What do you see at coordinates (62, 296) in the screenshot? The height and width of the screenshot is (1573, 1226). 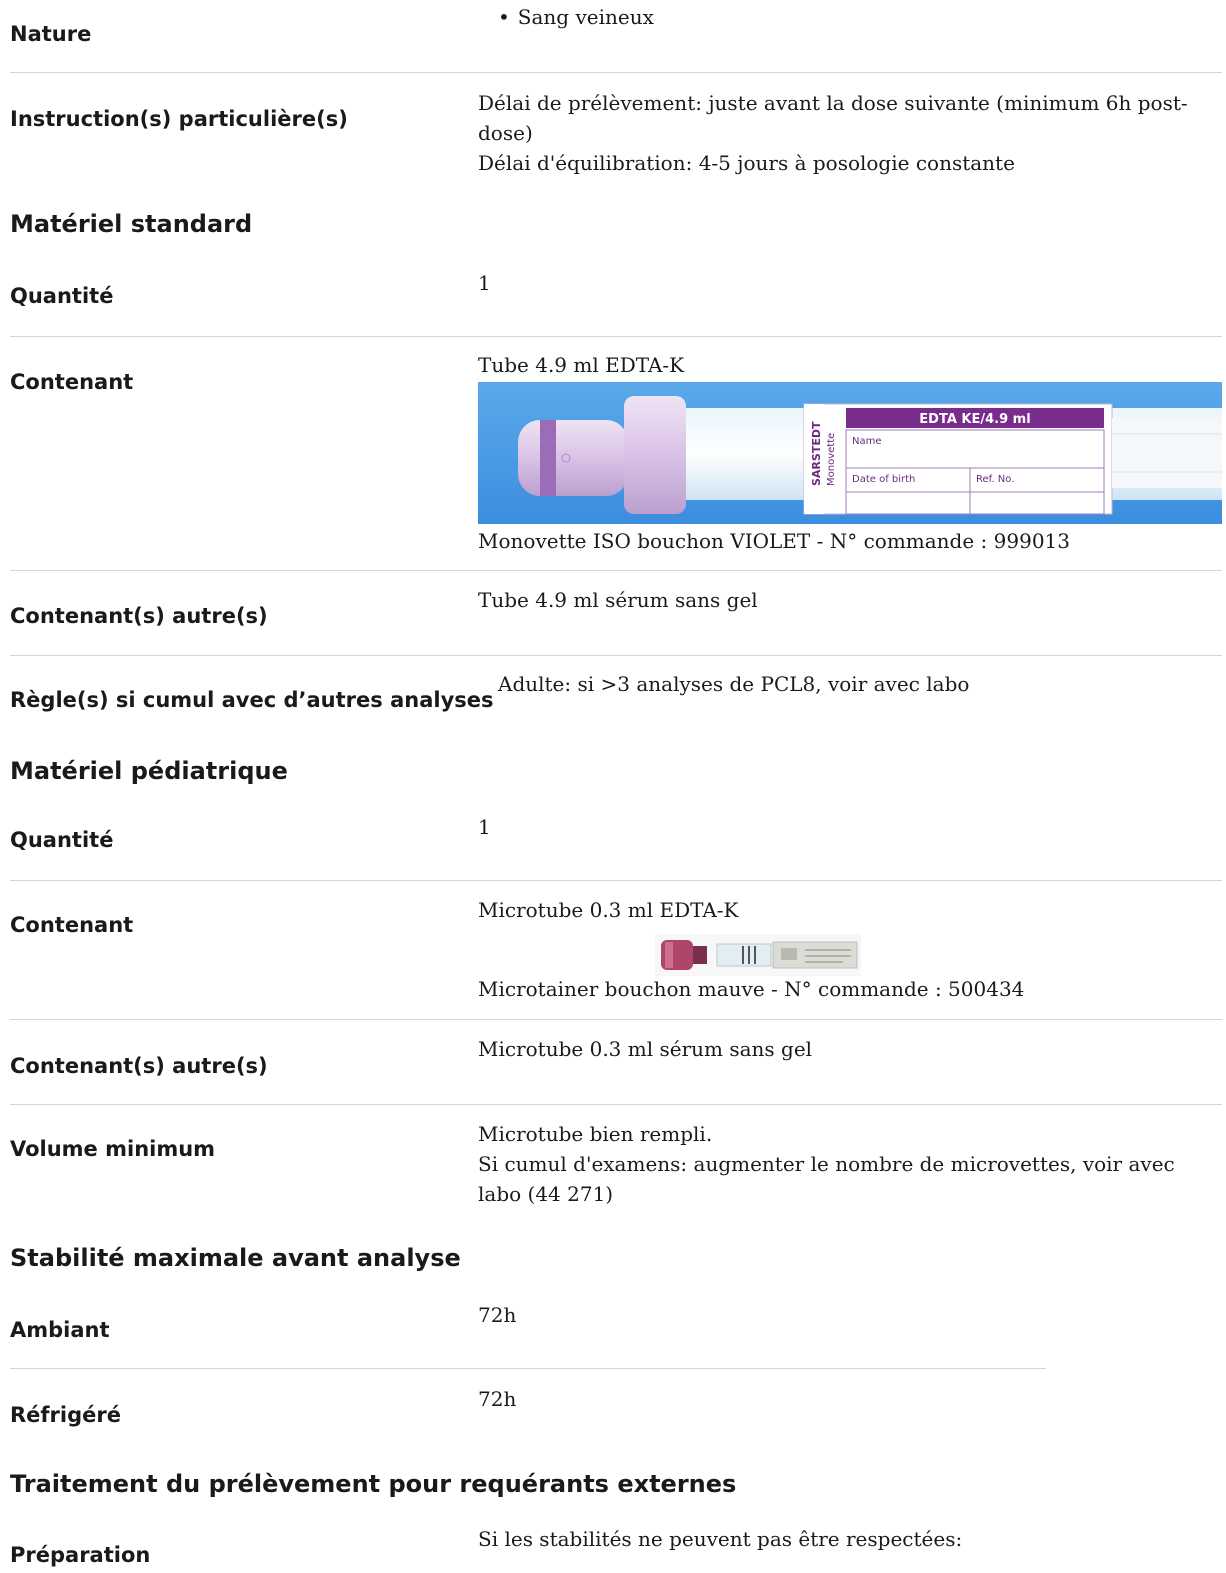 I see `std-quantity-label: Quantité` at bounding box center [62, 296].